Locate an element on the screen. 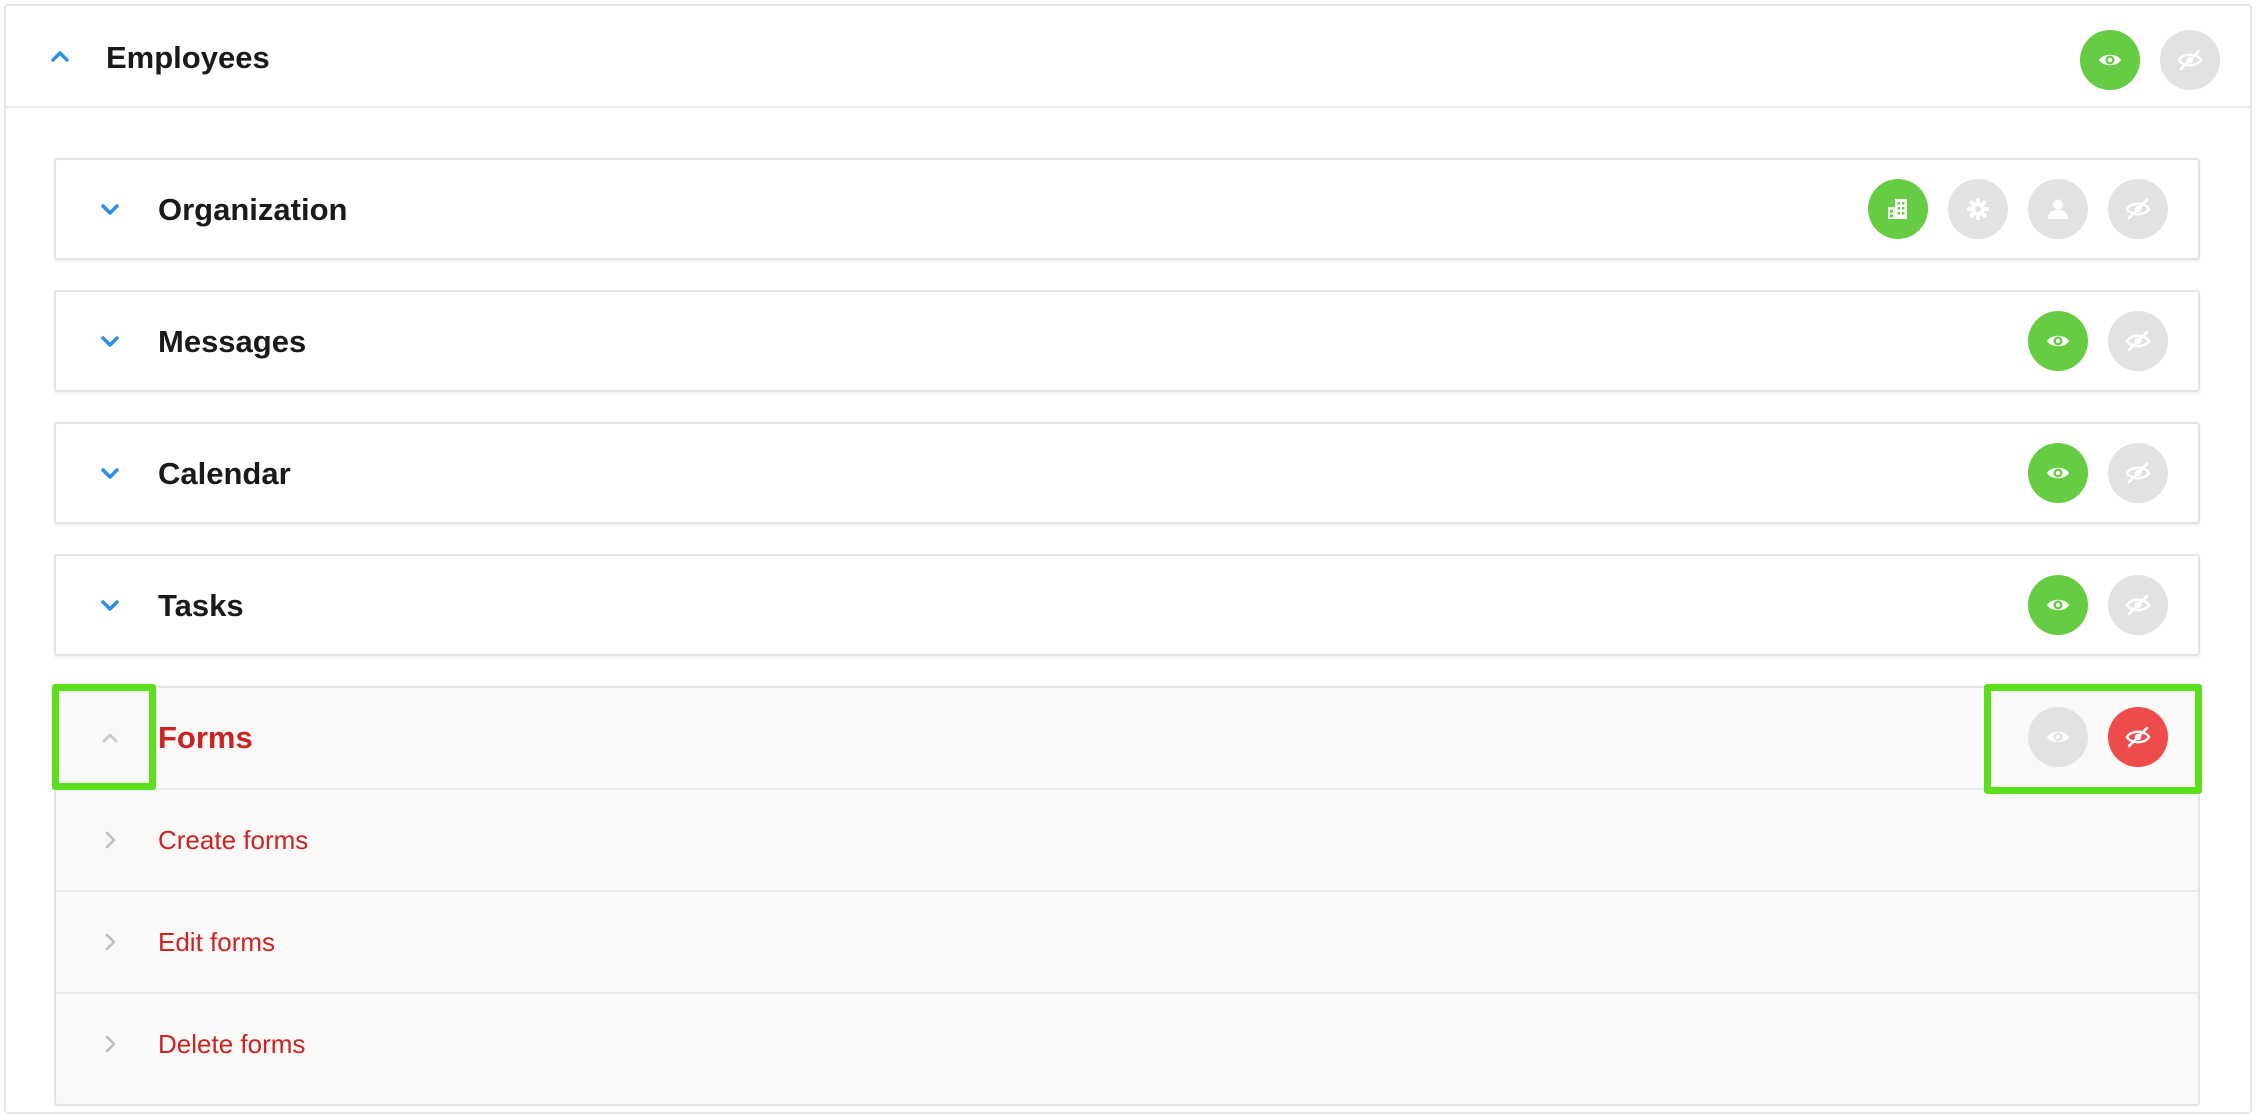 This screenshot has width=2258, height=1114. messages-deny-button is located at coordinates (2138, 341).